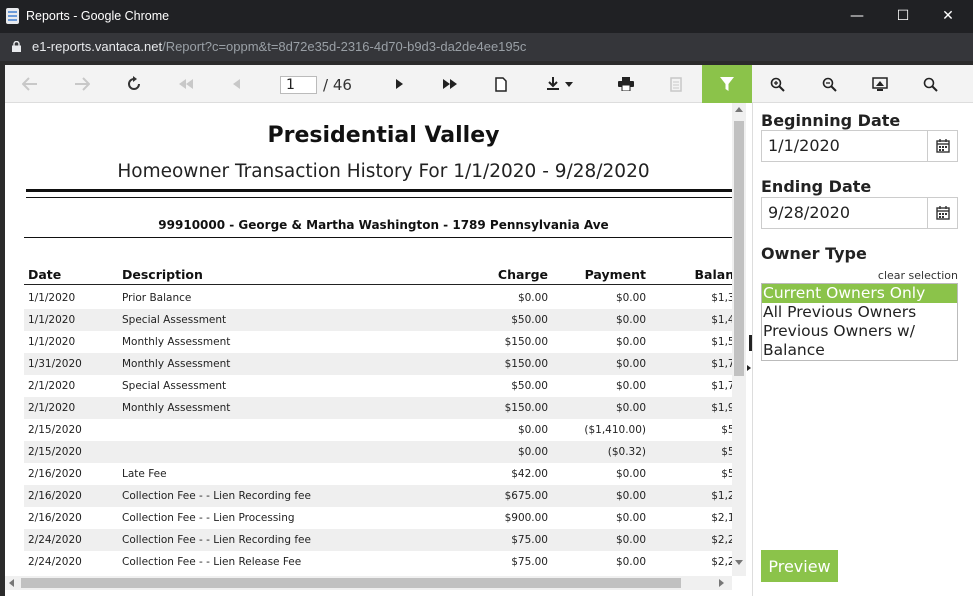  What do you see at coordinates (526, 518) in the screenshot?
I see `cell-charge: $900.00` at bounding box center [526, 518].